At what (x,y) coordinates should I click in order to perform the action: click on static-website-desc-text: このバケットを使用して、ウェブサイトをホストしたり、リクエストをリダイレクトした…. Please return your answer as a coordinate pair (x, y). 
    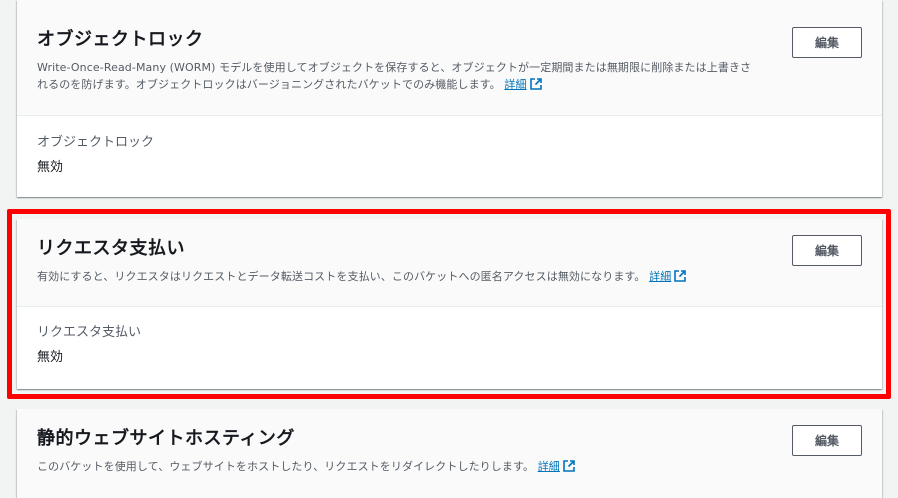
    Looking at the image, I should click on (286, 466).